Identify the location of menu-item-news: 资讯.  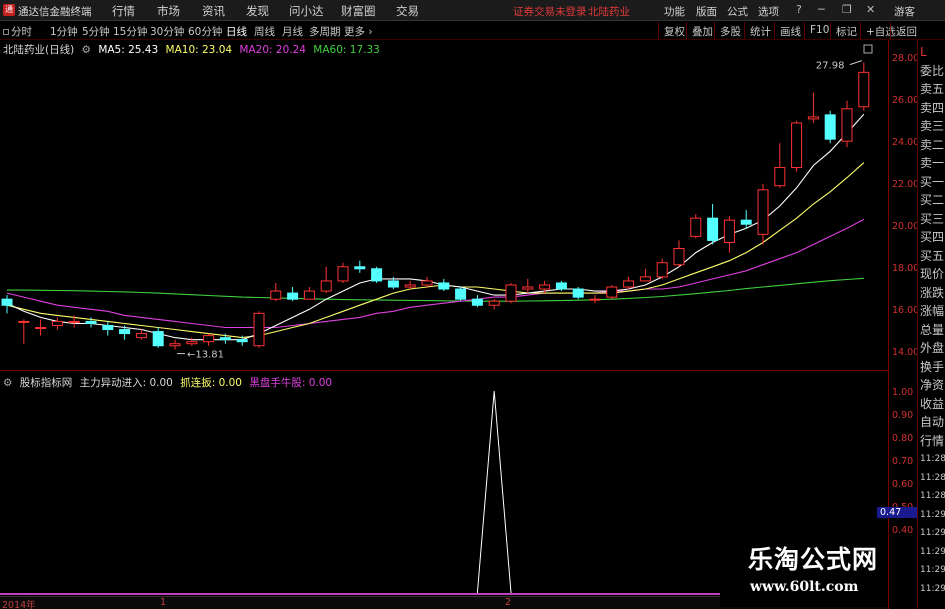
(213, 11).